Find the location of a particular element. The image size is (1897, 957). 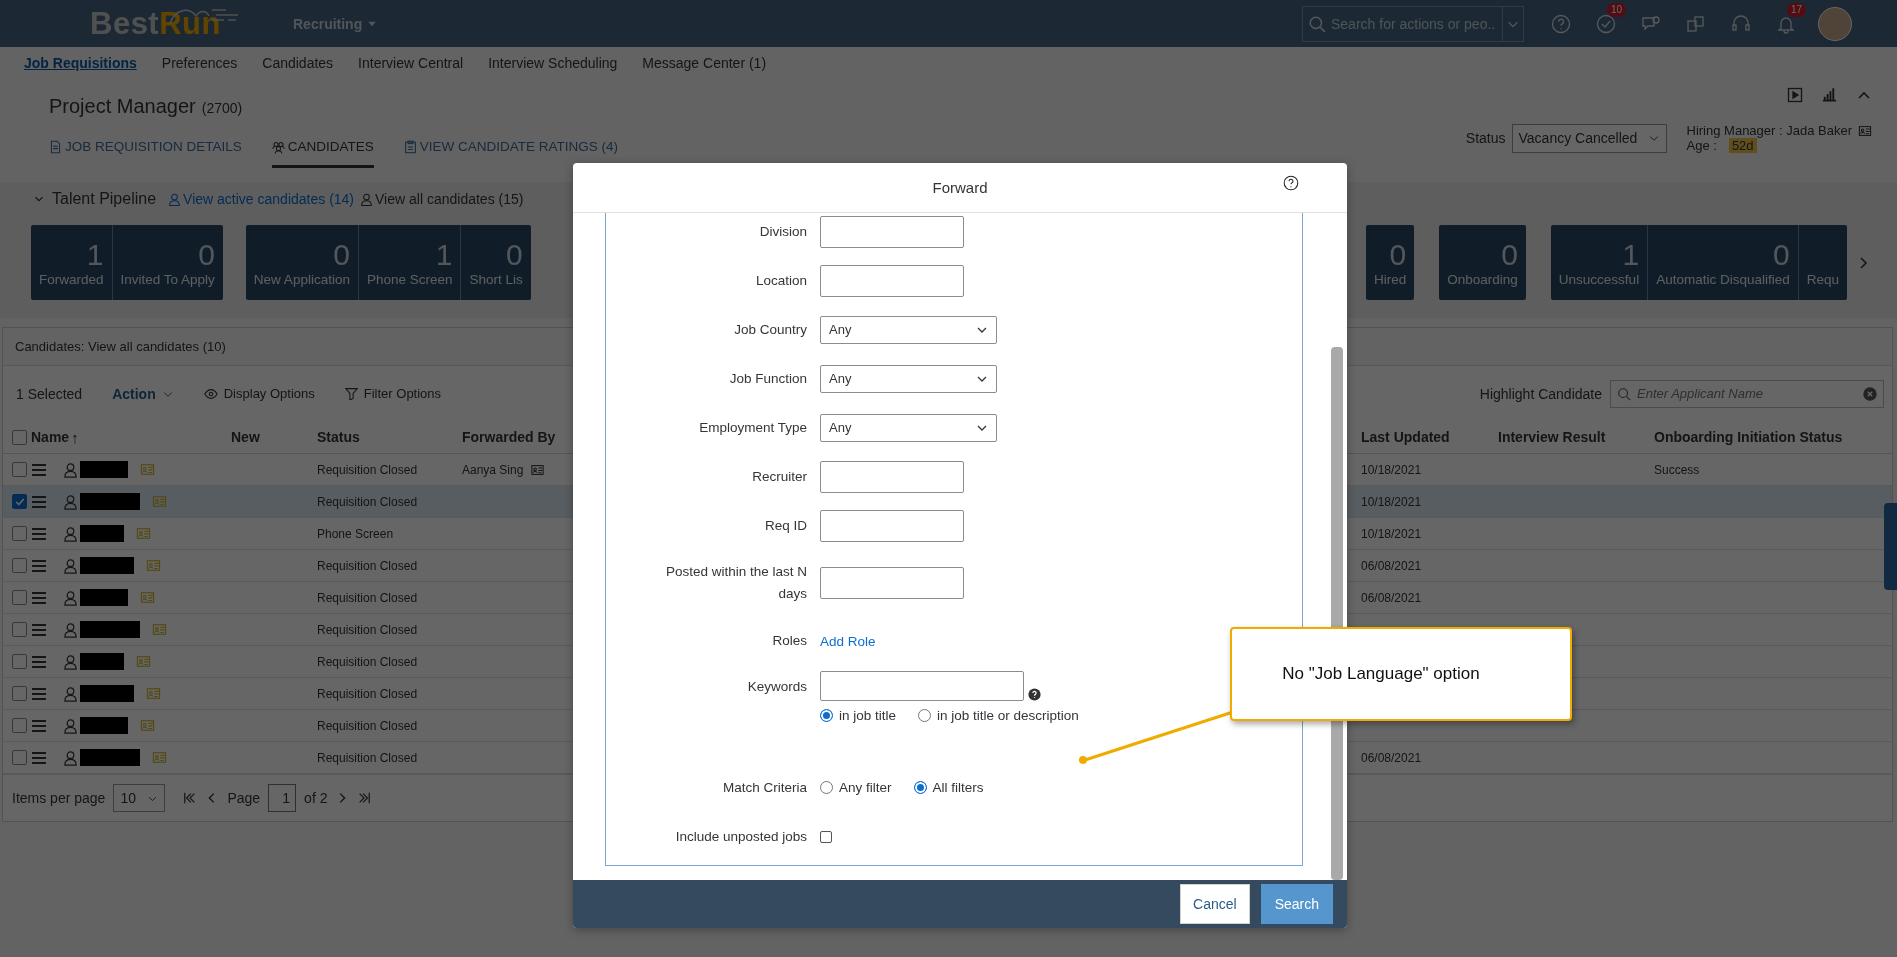

column-header: Last Updated is located at coordinates (1405, 437).